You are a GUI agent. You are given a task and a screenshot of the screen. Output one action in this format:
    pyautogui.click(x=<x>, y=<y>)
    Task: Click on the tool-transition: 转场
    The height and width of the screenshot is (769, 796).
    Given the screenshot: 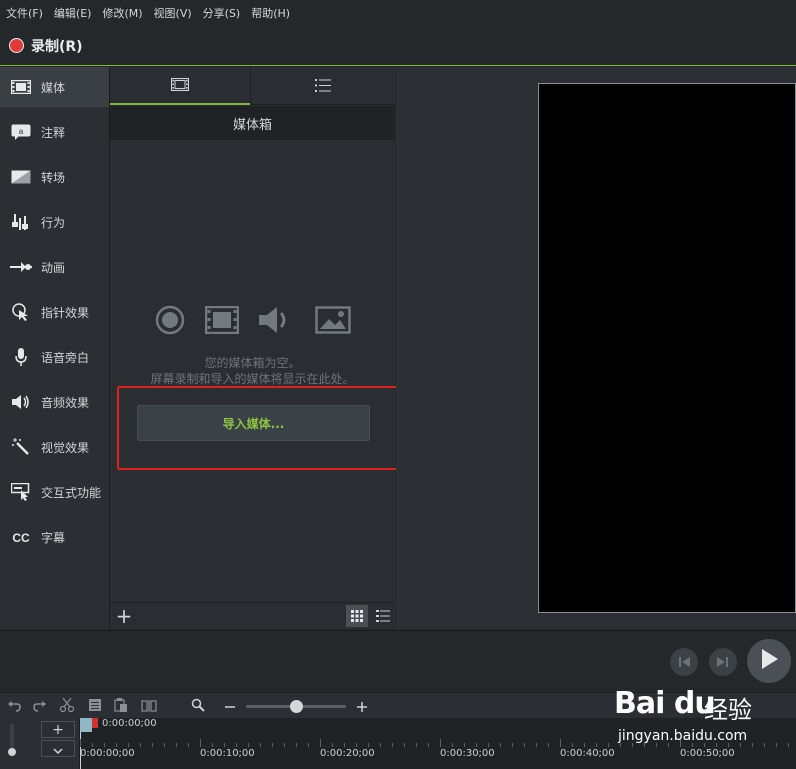 What is the action you would take?
    pyautogui.click(x=54, y=177)
    